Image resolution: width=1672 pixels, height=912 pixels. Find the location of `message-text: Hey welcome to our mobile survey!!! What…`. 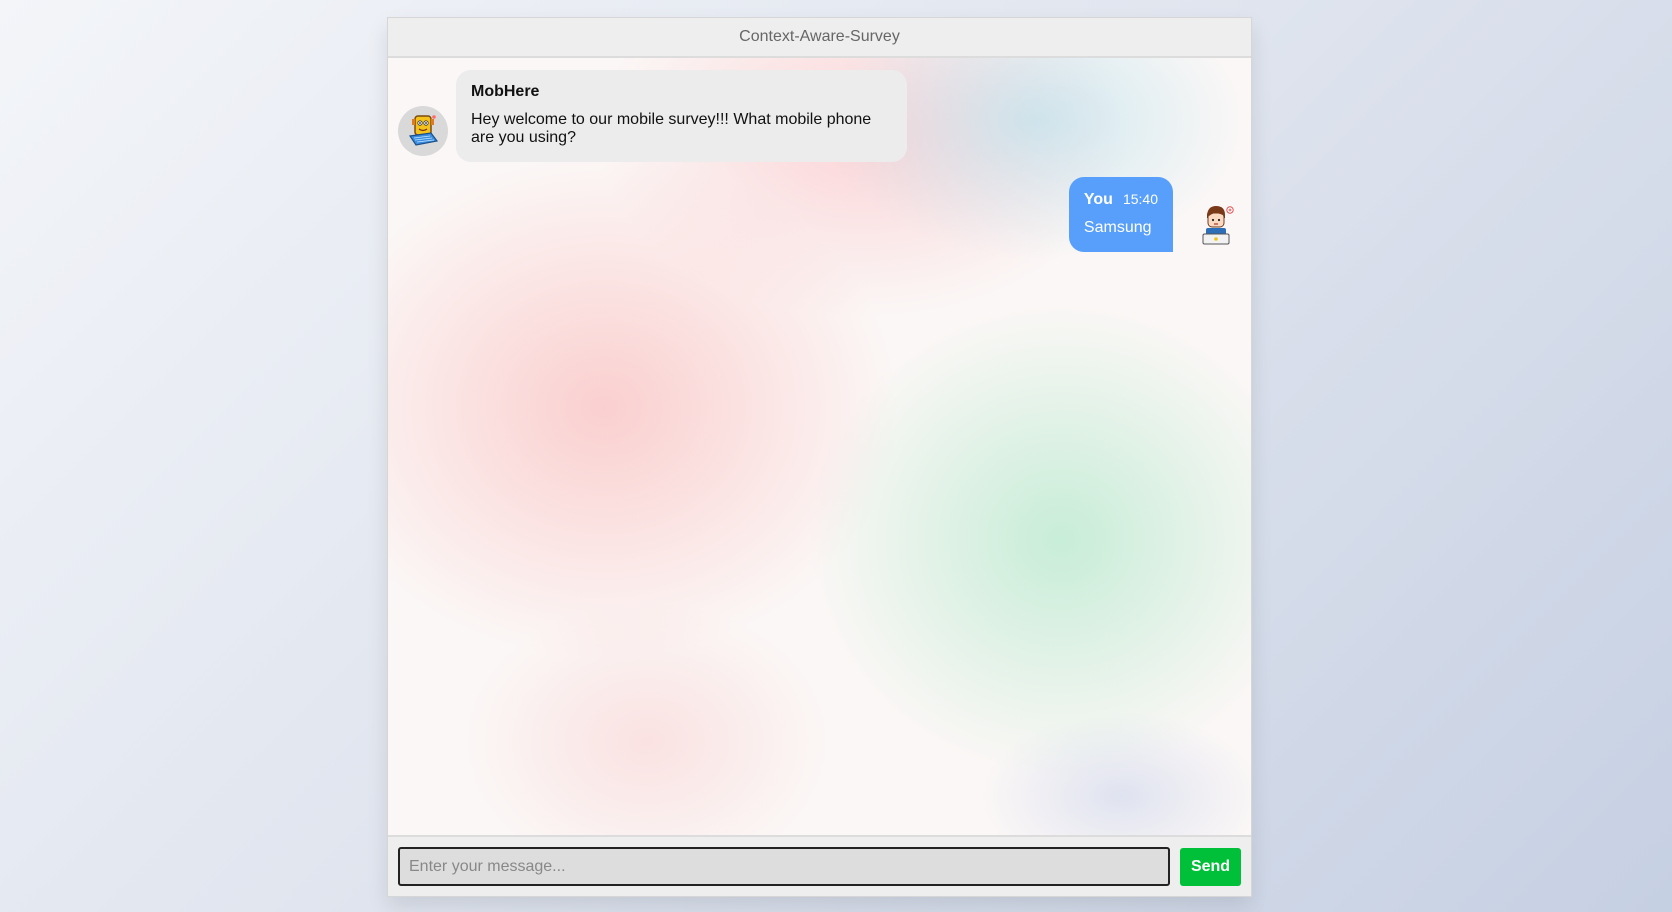

message-text: Hey welcome to our mobile survey!!! What… is located at coordinates (671, 128).